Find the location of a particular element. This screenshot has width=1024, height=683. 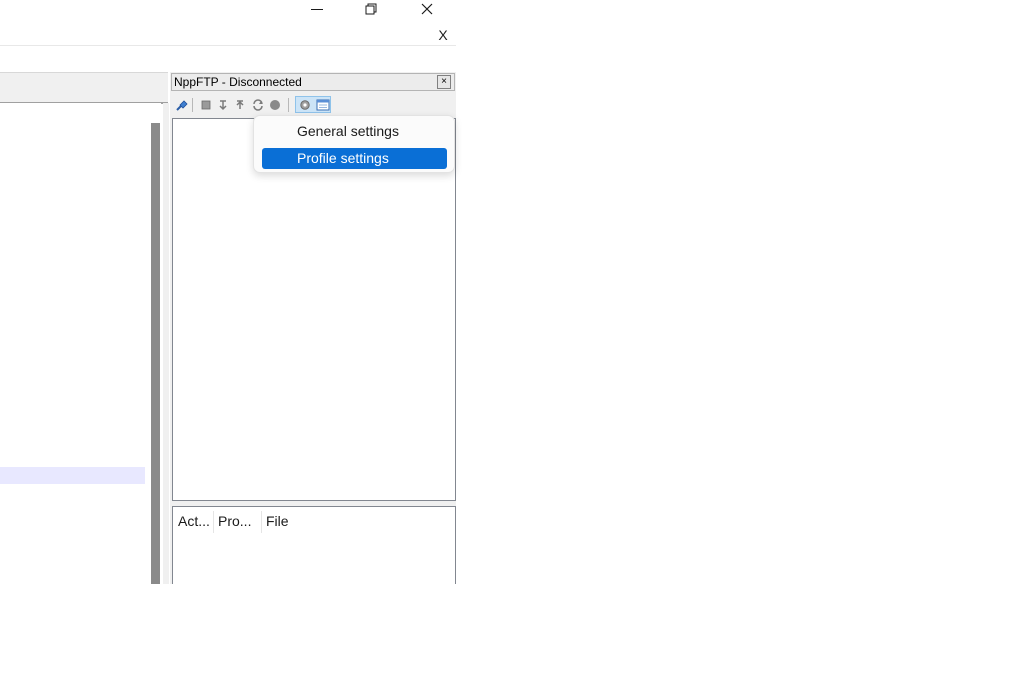

restore-button is located at coordinates (371, 9).